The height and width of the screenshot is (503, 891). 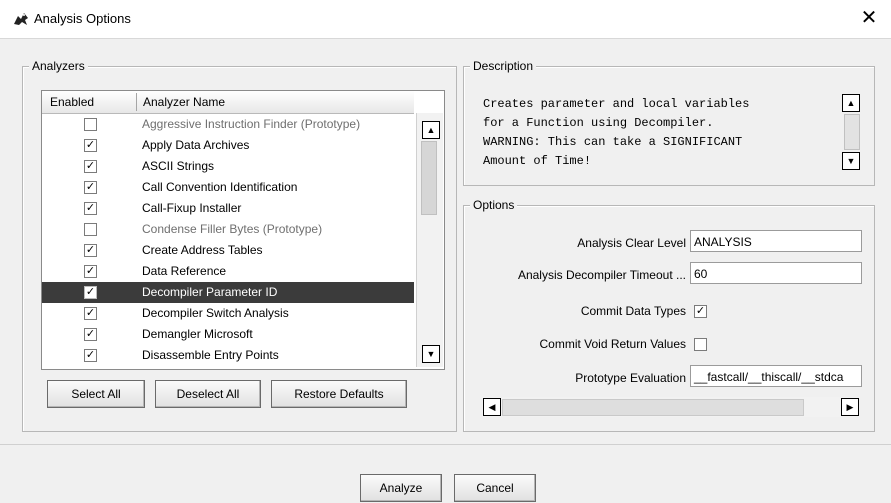 What do you see at coordinates (850, 407) in the screenshot?
I see `scroll-right-icon: ▶` at bounding box center [850, 407].